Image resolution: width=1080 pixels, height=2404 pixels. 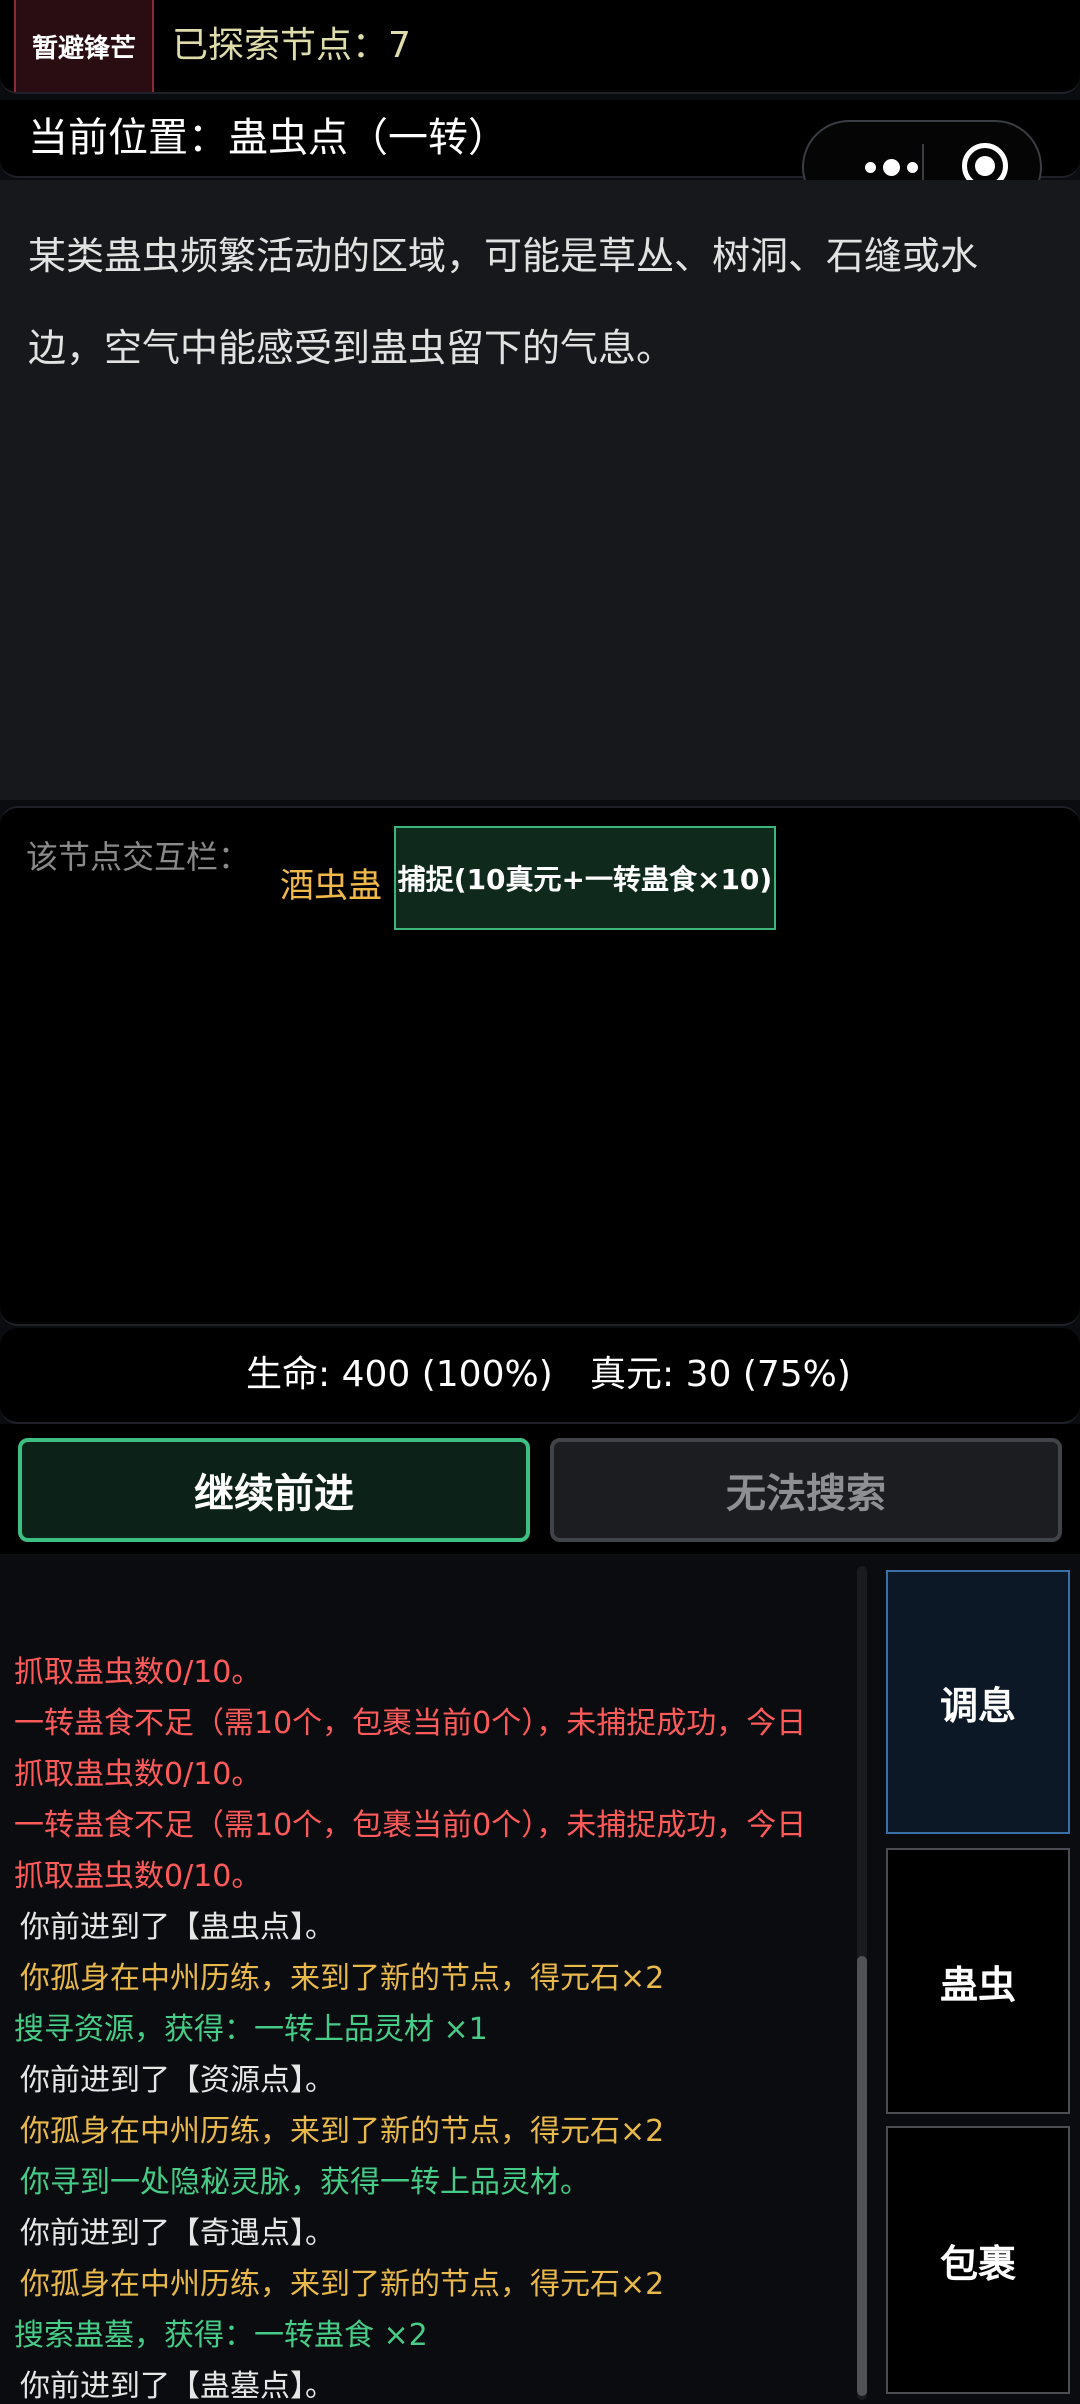 I want to click on log-scrollbar-thumb, so click(x=862, y=2176).